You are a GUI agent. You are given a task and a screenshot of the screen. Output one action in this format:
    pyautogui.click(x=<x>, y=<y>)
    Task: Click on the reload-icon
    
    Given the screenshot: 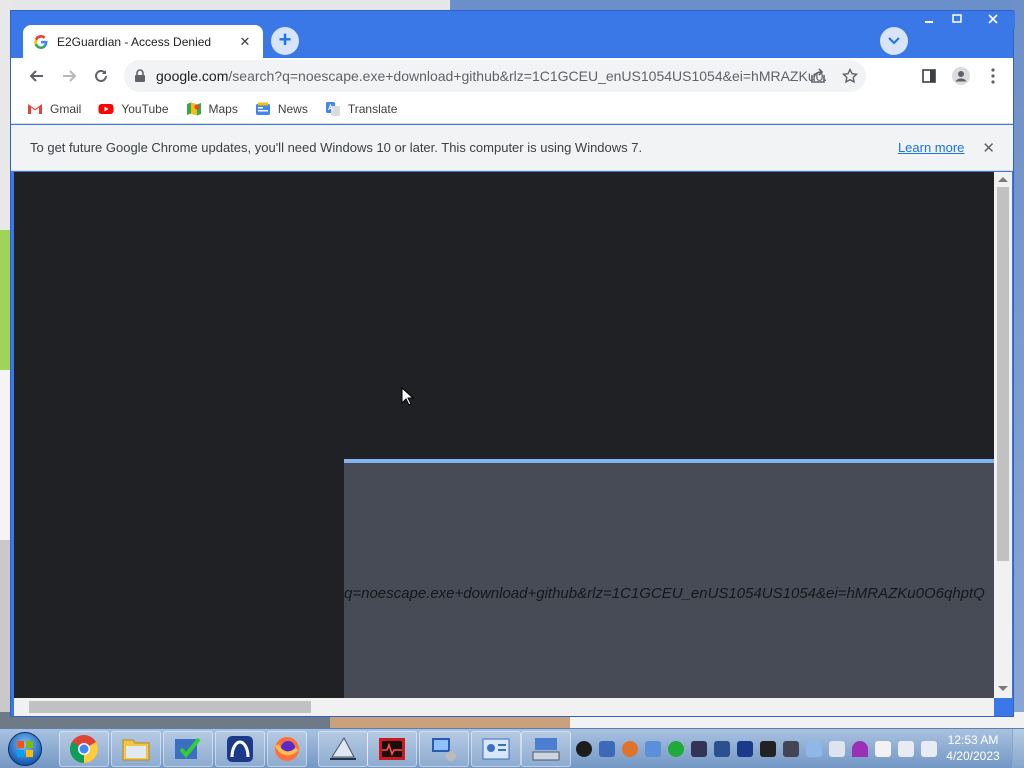 What is the action you would take?
    pyautogui.click(x=101, y=75)
    